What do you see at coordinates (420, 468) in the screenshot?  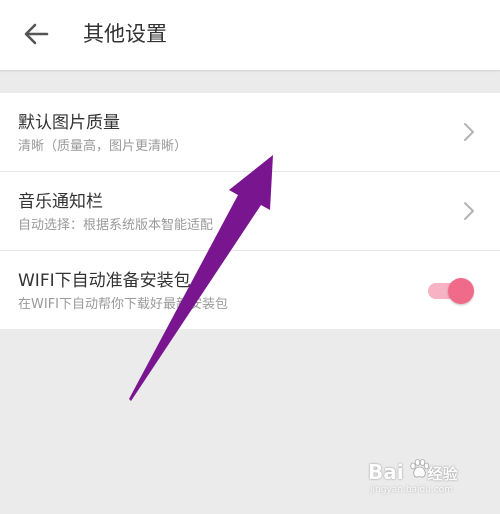 I see `baidu-paw-icon` at bounding box center [420, 468].